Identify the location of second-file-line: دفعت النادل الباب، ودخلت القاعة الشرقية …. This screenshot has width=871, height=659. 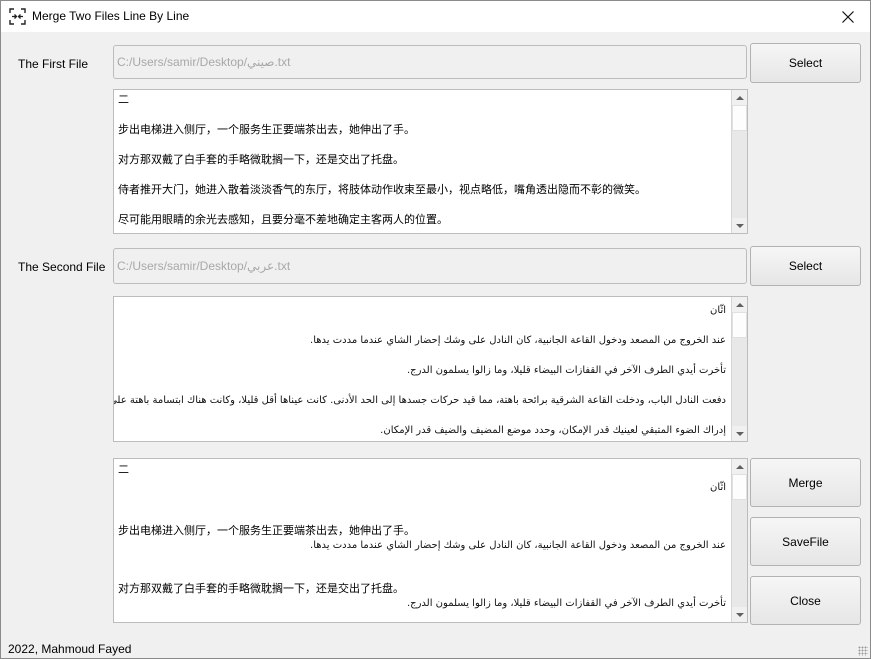
(420, 400).